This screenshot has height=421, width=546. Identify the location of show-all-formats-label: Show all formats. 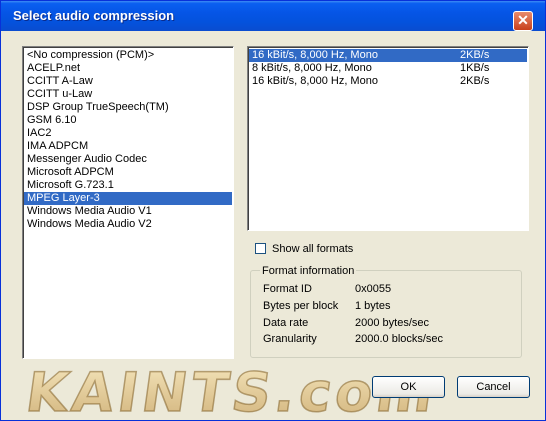
(313, 248).